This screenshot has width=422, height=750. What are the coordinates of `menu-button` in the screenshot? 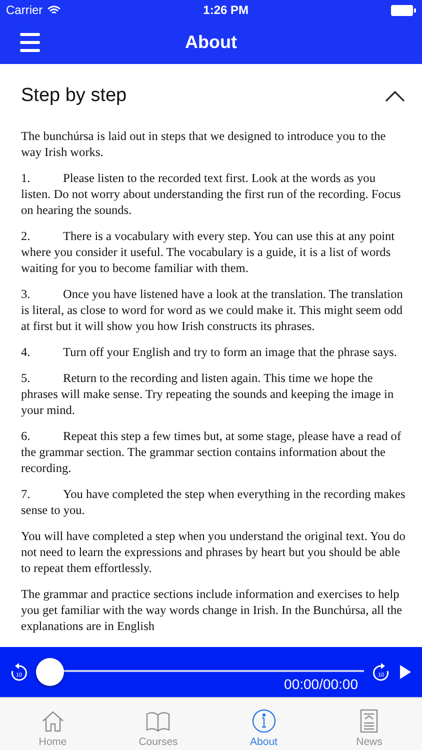 It's located at (30, 42).